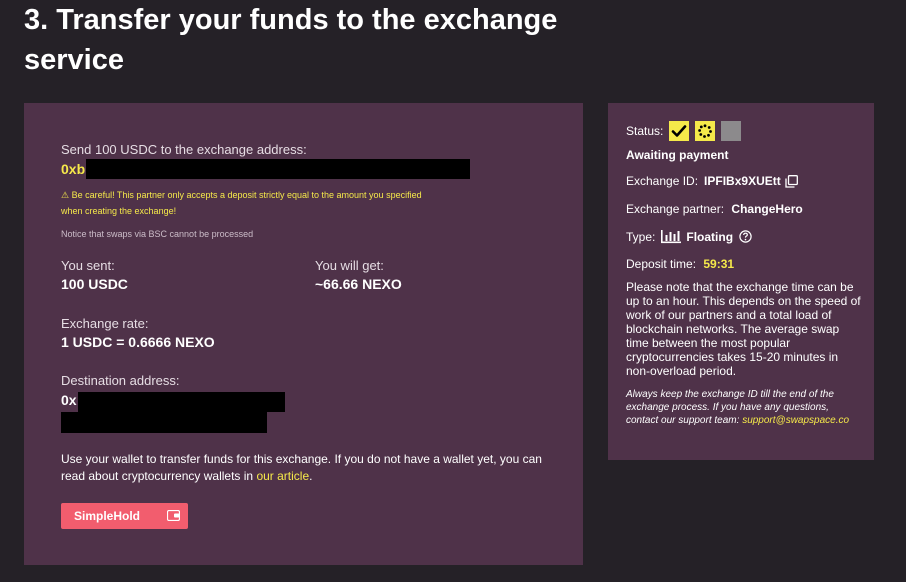 The height and width of the screenshot is (582, 906). What do you see at coordinates (677, 155) in the screenshot?
I see `status-text: Awaiting payment` at bounding box center [677, 155].